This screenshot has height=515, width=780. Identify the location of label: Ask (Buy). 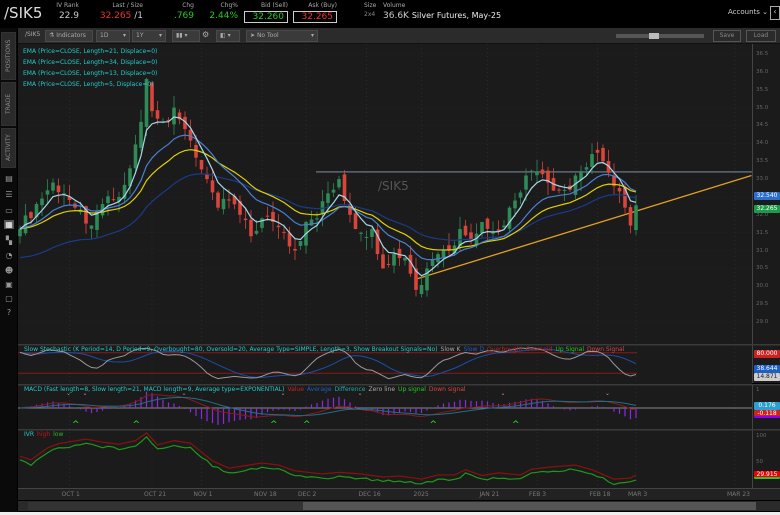
(322, 5).